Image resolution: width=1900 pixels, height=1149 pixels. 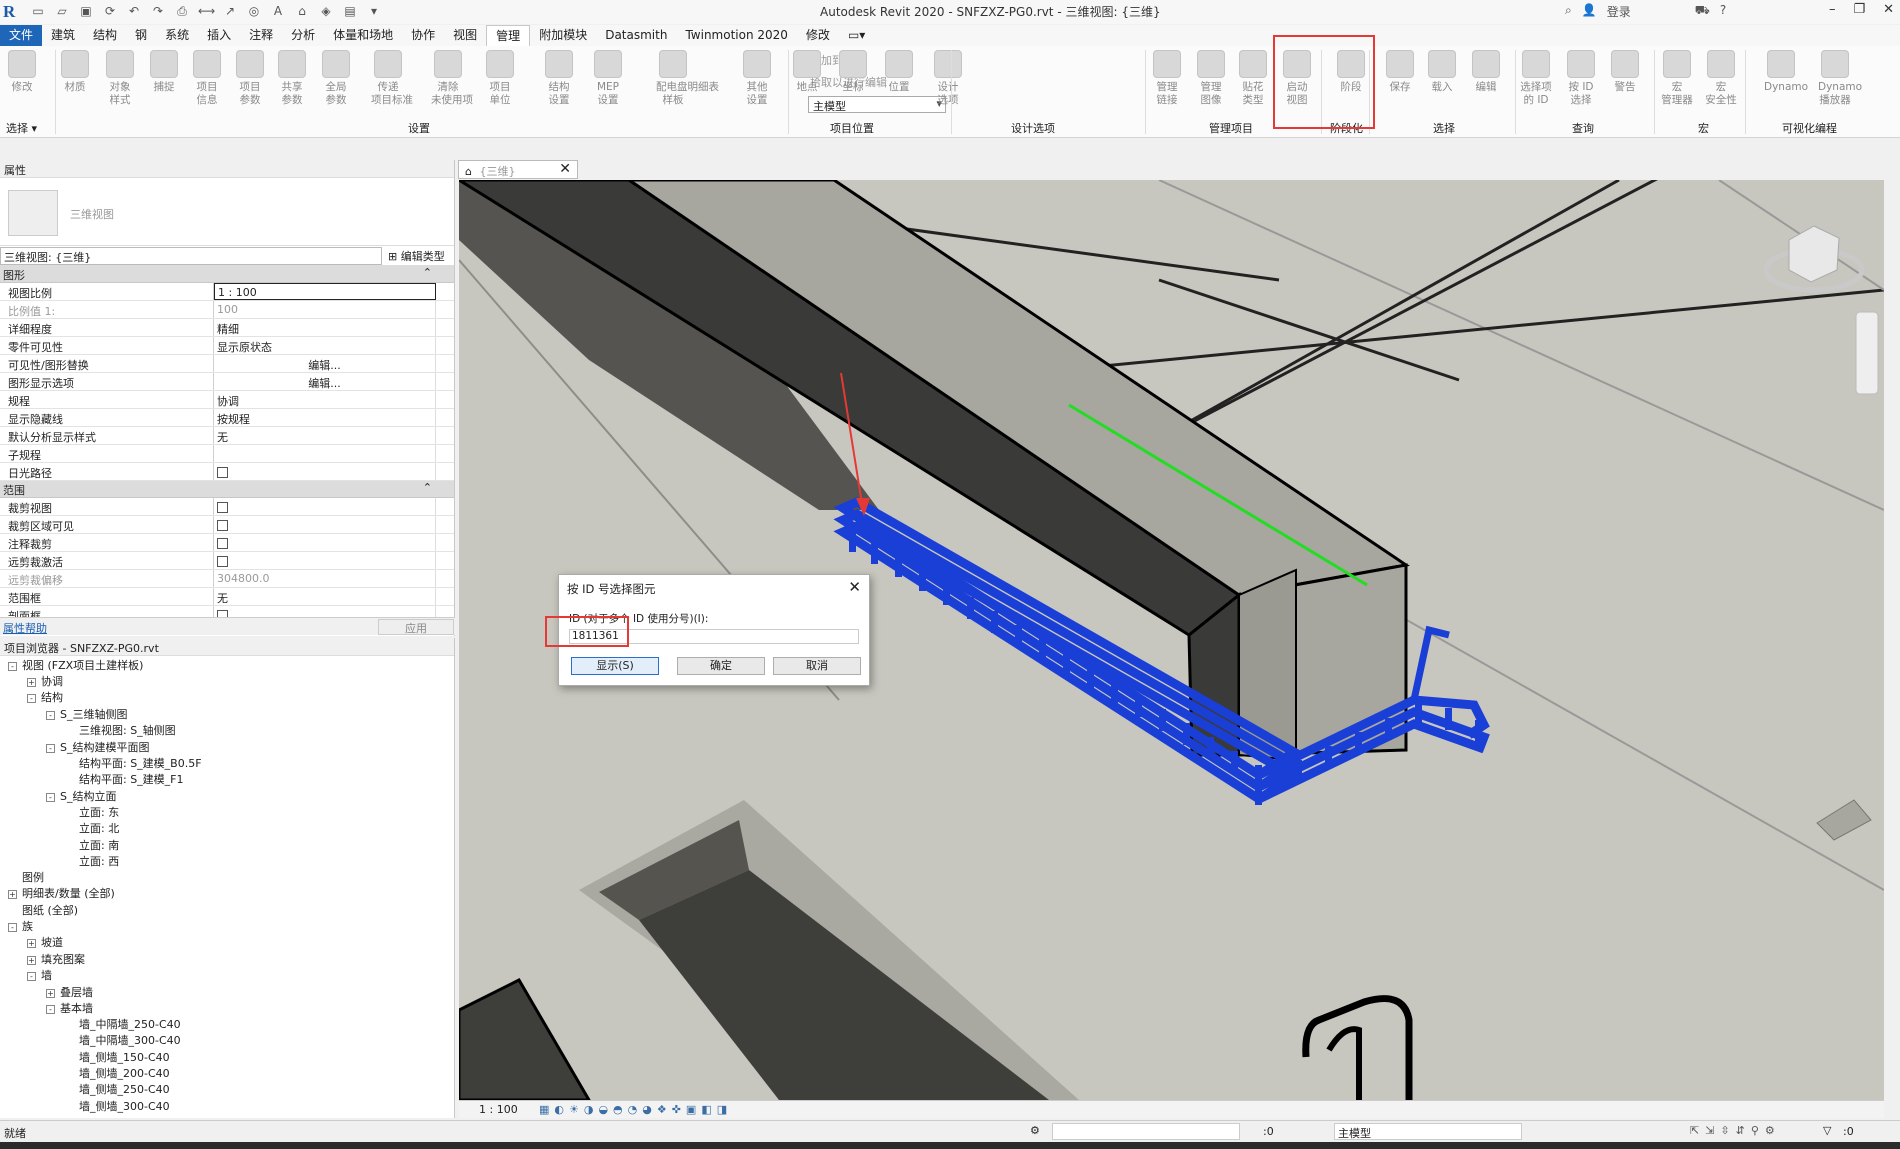 I want to click on edit-type-button: ⊞ 编辑类型, so click(x=416, y=256).